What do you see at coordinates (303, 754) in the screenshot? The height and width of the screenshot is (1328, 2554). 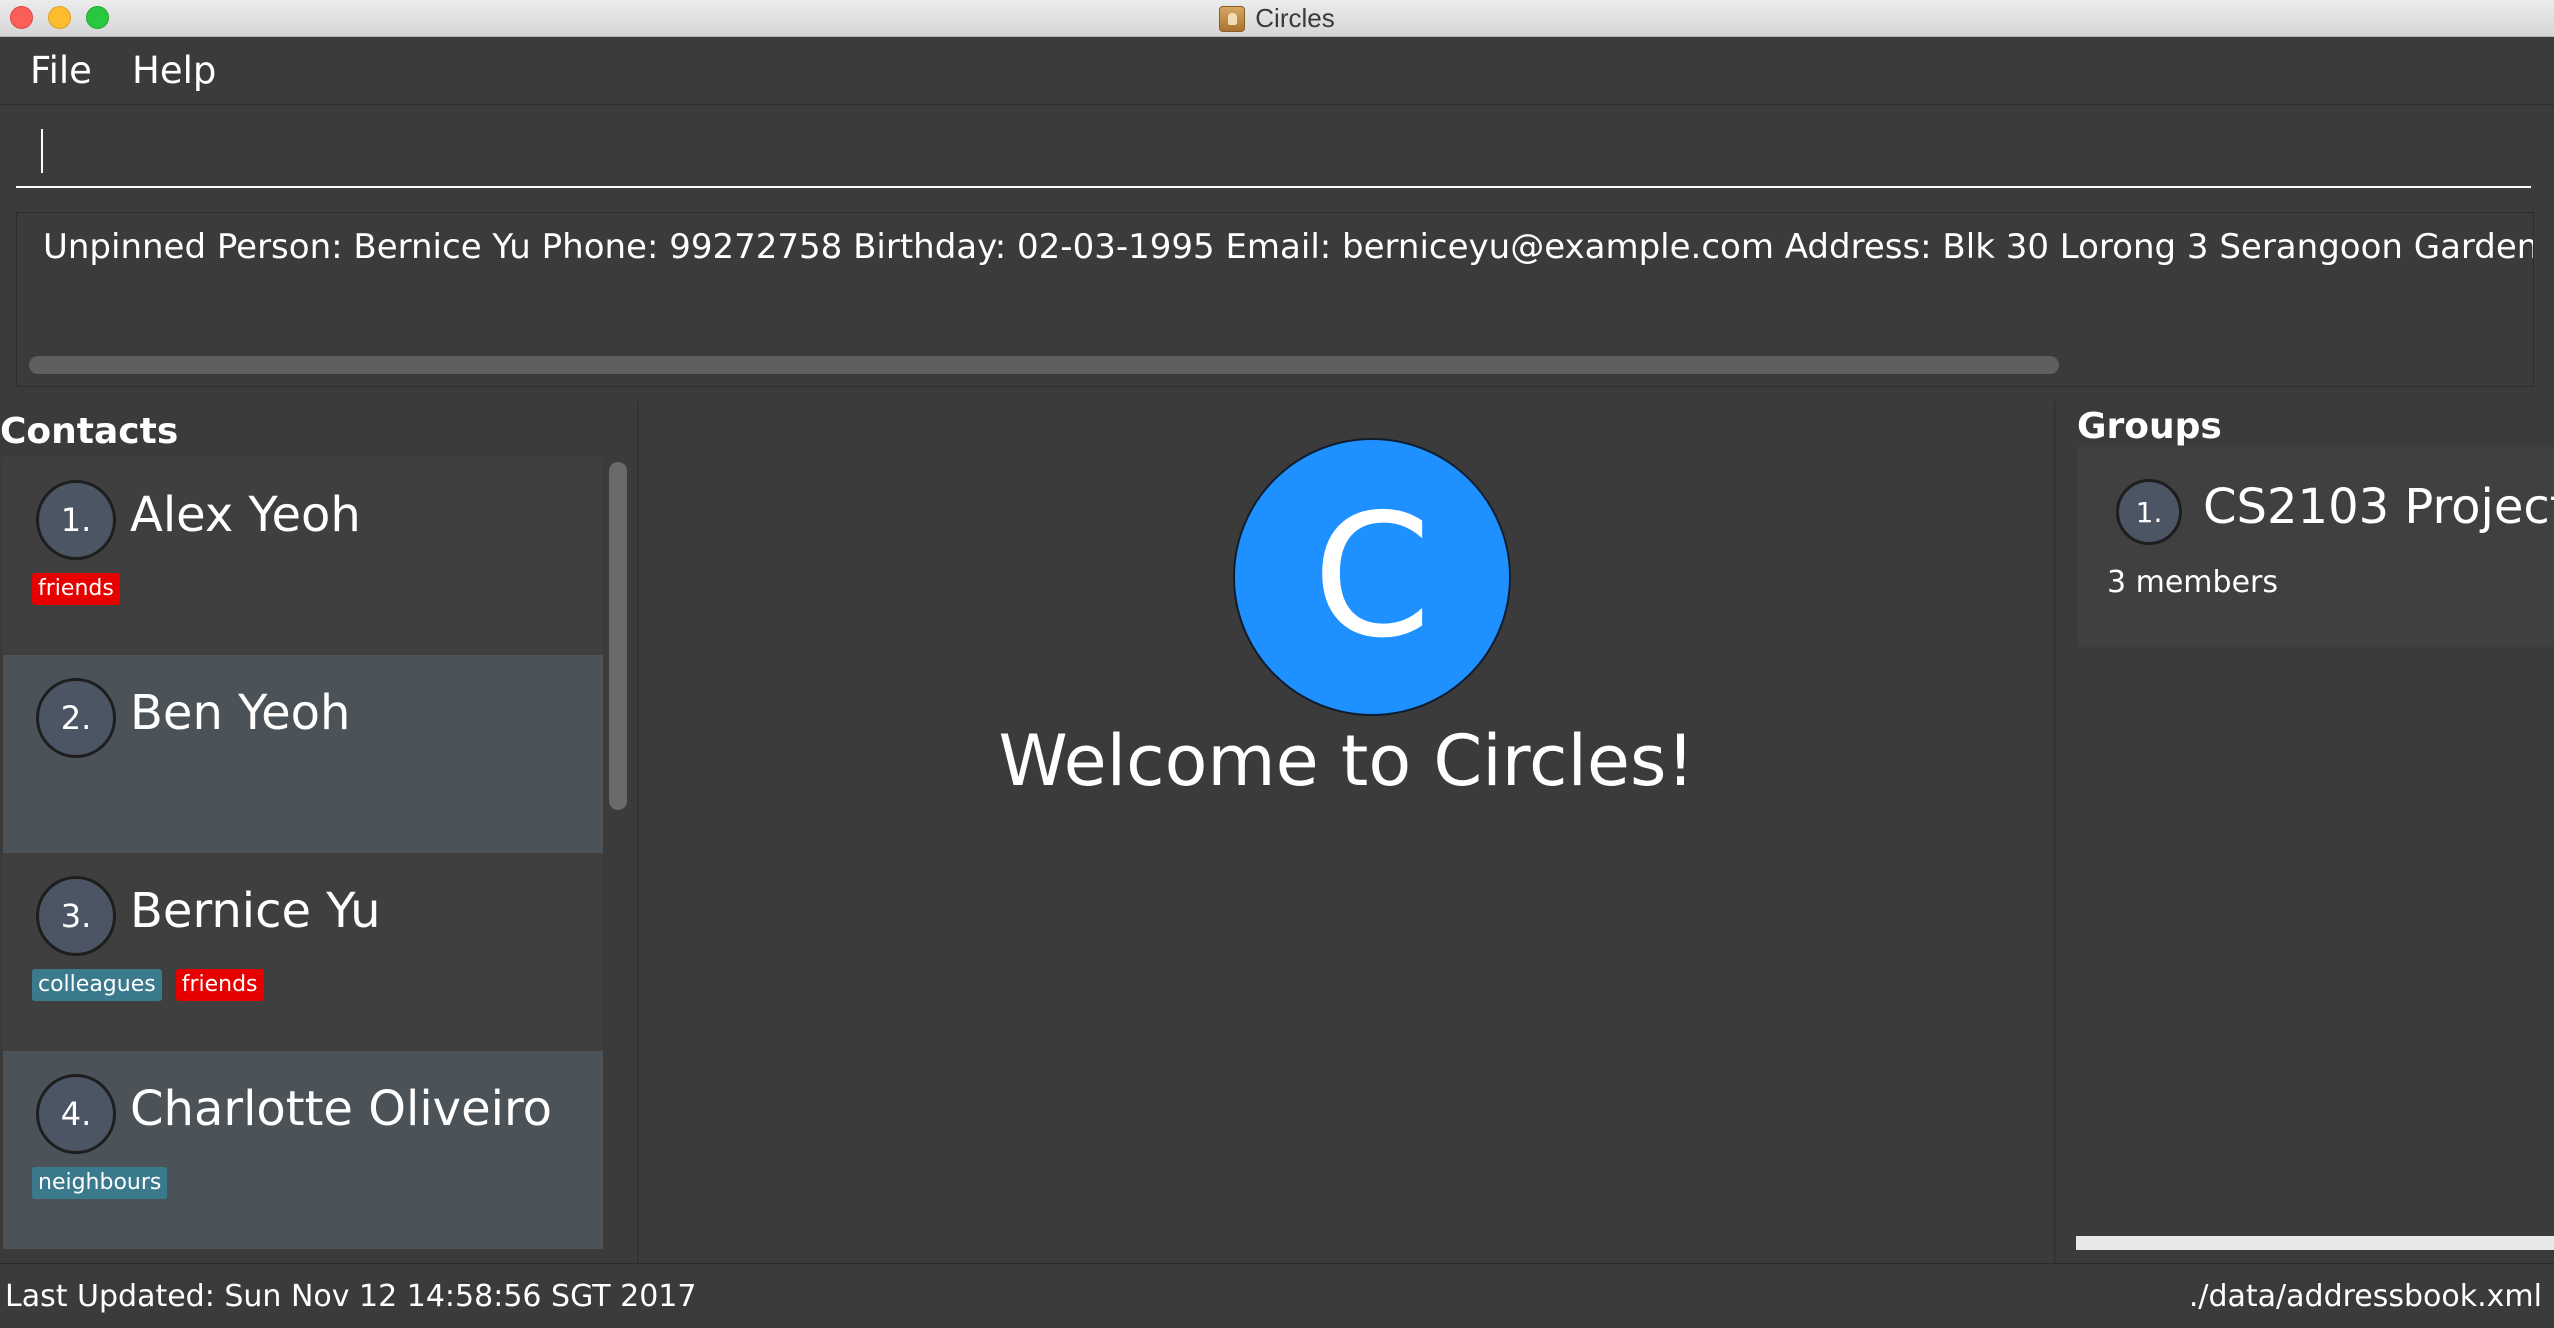 I see `contact-card: 2. Ben Yeoh` at bounding box center [303, 754].